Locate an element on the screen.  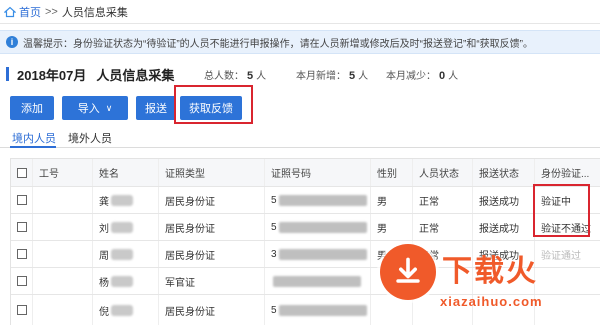
col-header-report: 报送状态 is located at coordinates (504, 172).